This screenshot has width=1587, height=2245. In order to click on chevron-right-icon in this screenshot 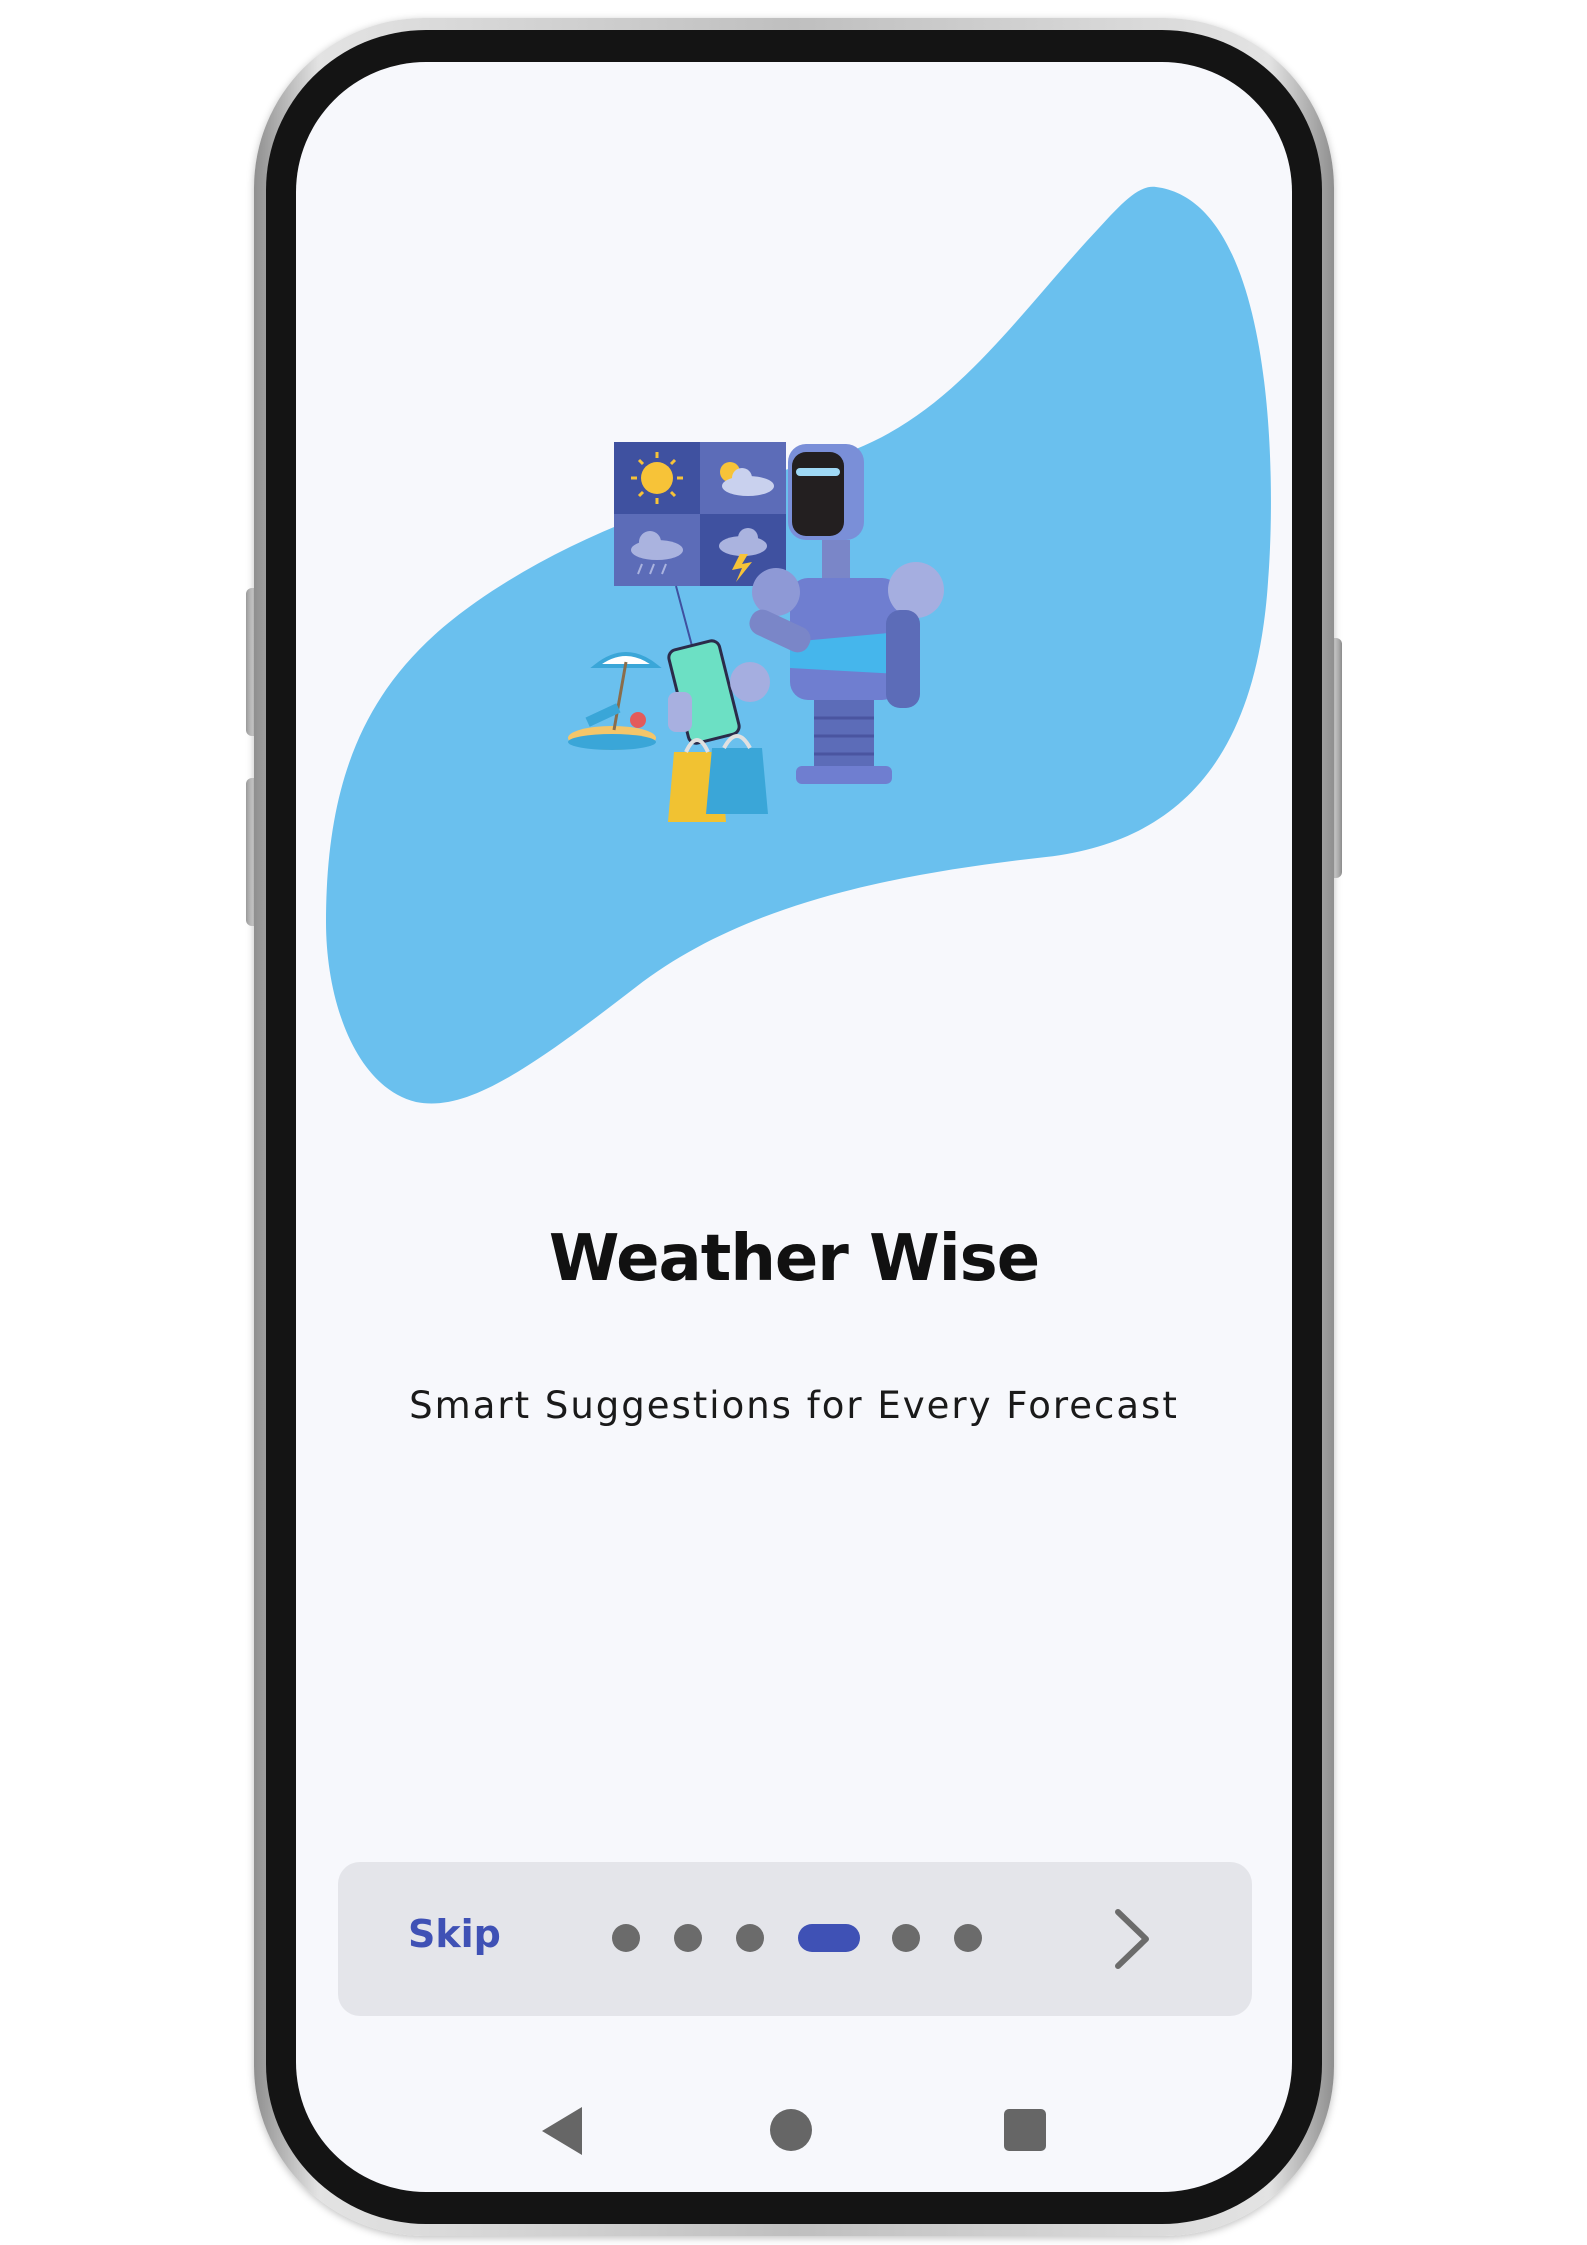, I will do `click(1132, 1939)`.